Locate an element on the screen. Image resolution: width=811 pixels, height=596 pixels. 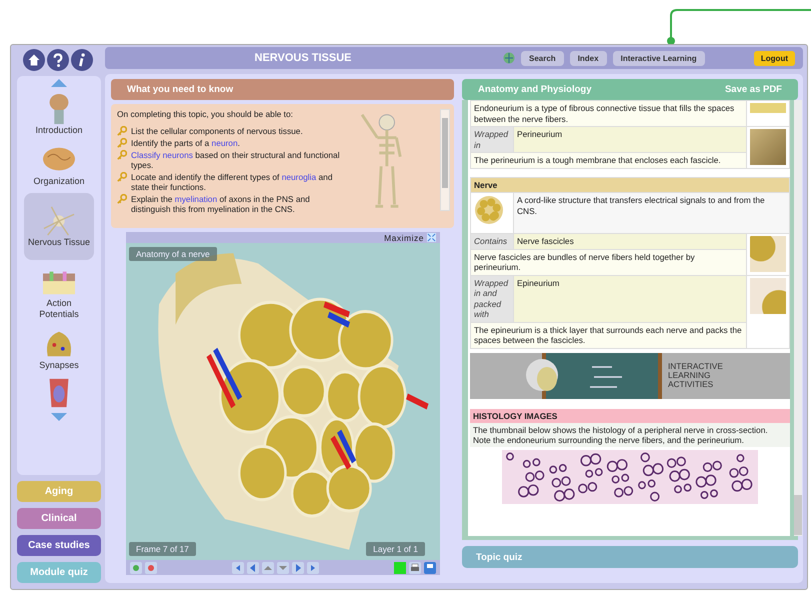
help-icon is located at coordinates (58, 60).